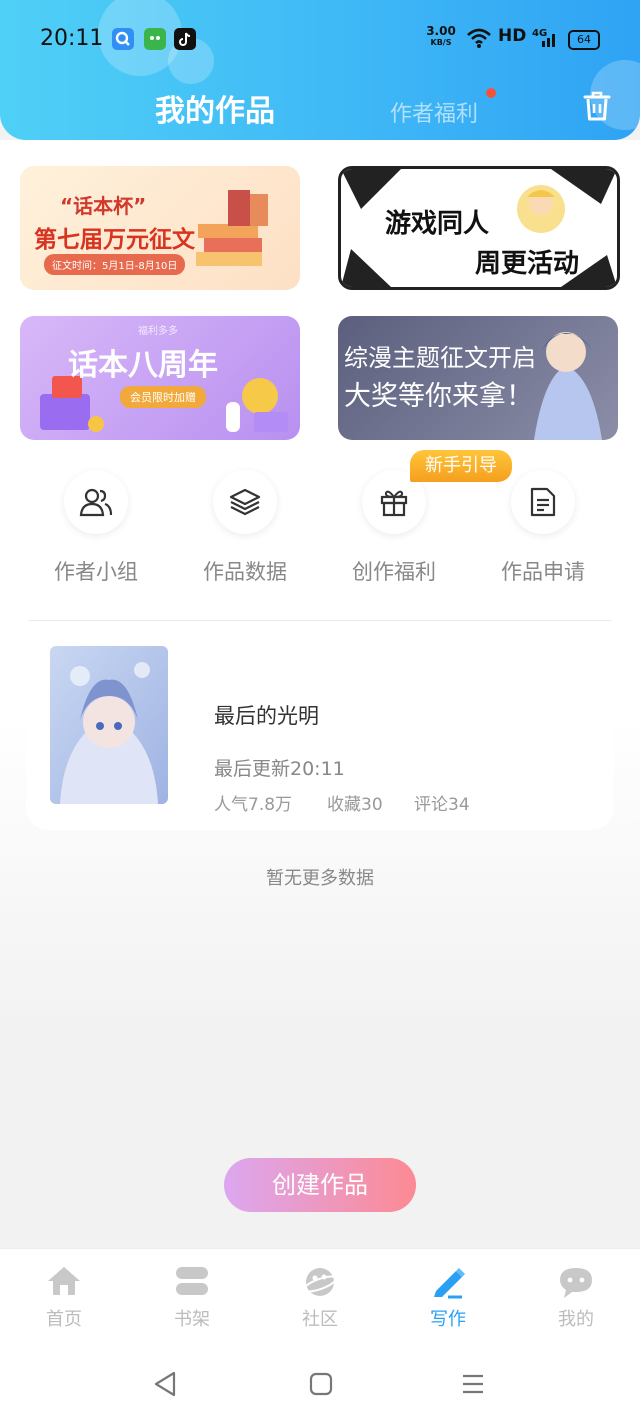 This screenshot has height=1422, width=640. I want to click on tab-writing: 写作, so click(448, 1298).